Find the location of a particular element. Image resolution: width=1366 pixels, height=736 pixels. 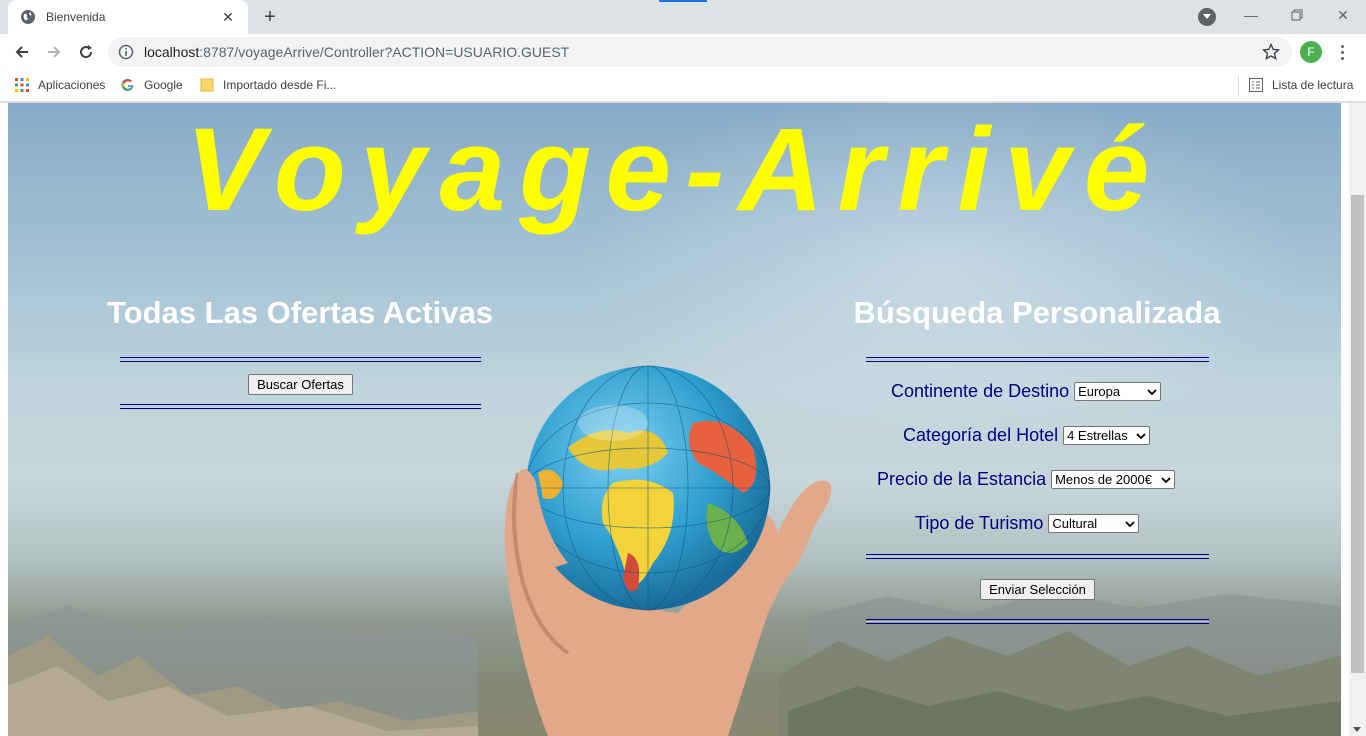

hand-globe-image is located at coordinates (668, 550).